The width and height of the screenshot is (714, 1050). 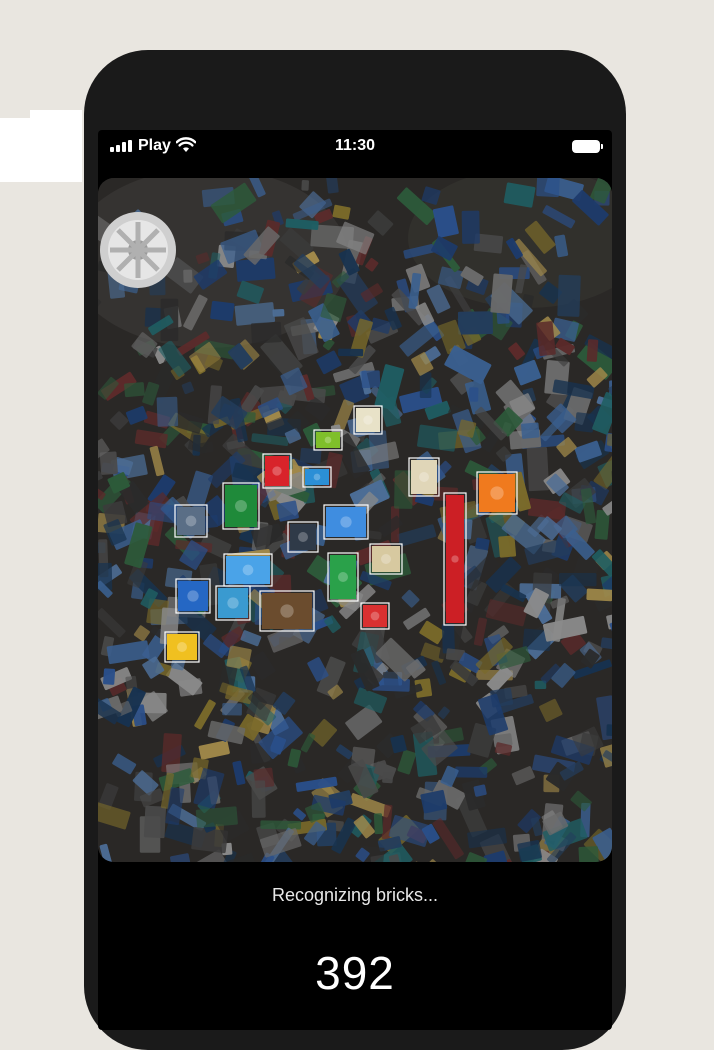 What do you see at coordinates (15, 114) in the screenshot?
I see `background-card-notch` at bounding box center [15, 114].